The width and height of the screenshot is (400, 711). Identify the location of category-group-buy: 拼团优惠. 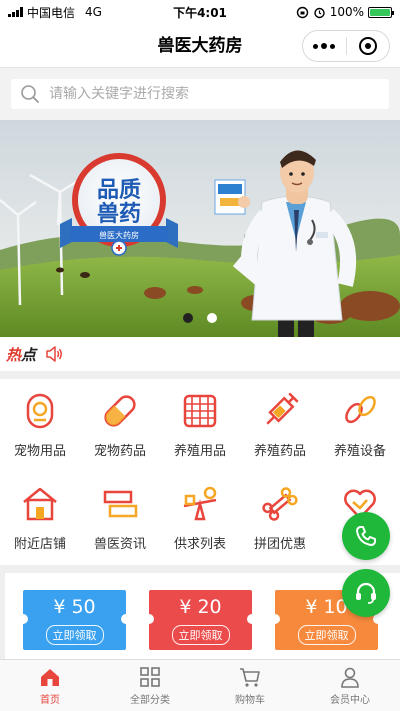
(280, 518).